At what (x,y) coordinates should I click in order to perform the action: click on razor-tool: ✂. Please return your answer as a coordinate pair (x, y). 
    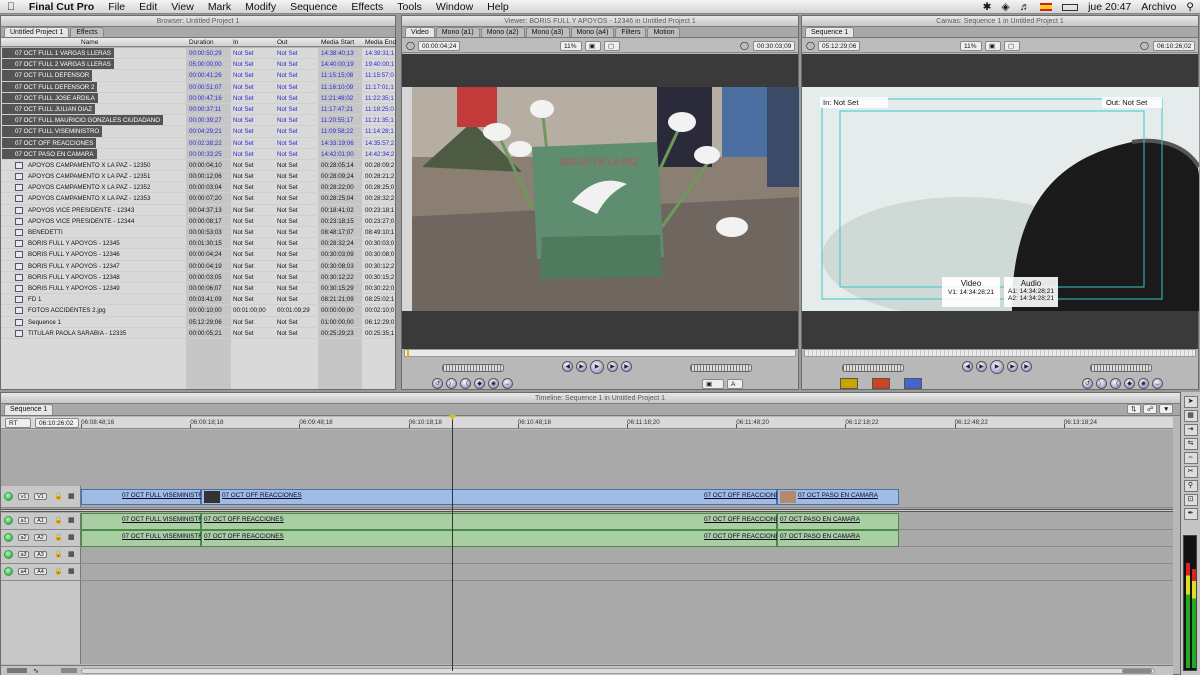
    Looking at the image, I should click on (1190, 472).